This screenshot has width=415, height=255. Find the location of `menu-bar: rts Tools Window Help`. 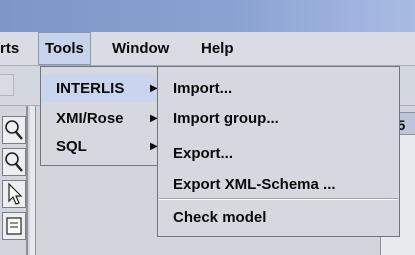

menu-bar: rts Tools Window Help is located at coordinates (207, 49).